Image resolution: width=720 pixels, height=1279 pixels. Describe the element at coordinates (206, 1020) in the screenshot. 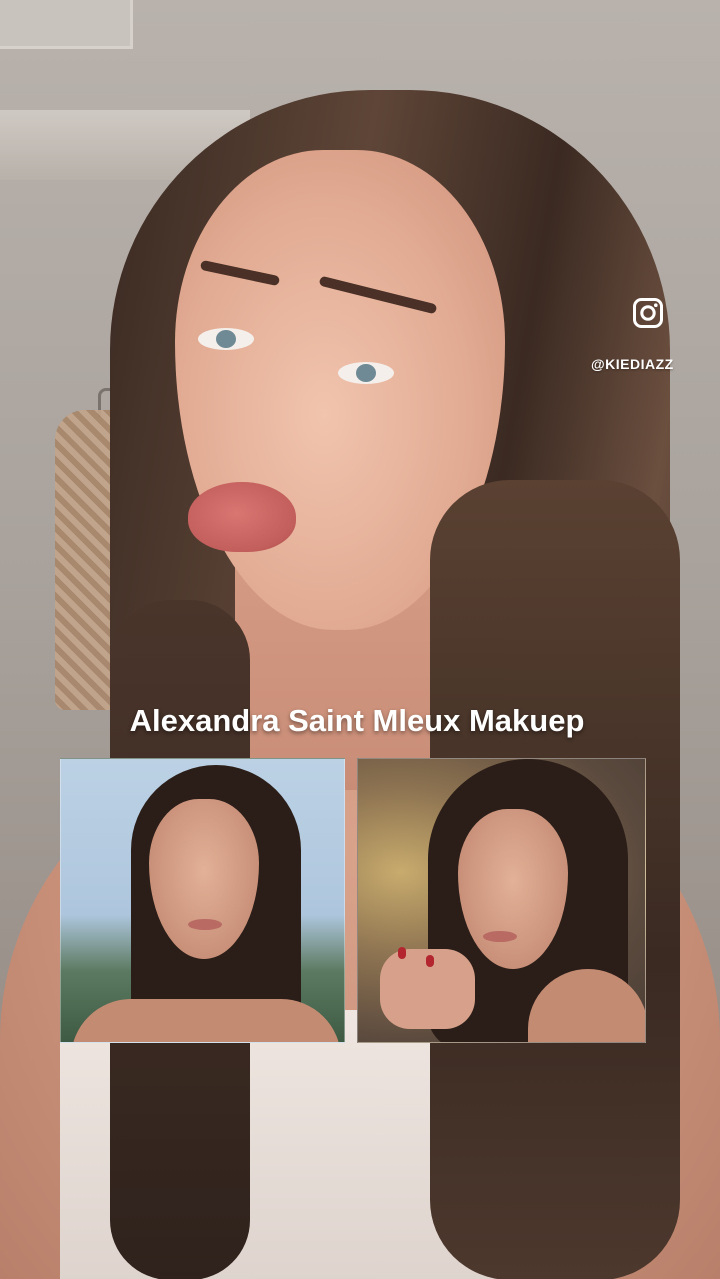

I see `ref1-shoulders` at that location.